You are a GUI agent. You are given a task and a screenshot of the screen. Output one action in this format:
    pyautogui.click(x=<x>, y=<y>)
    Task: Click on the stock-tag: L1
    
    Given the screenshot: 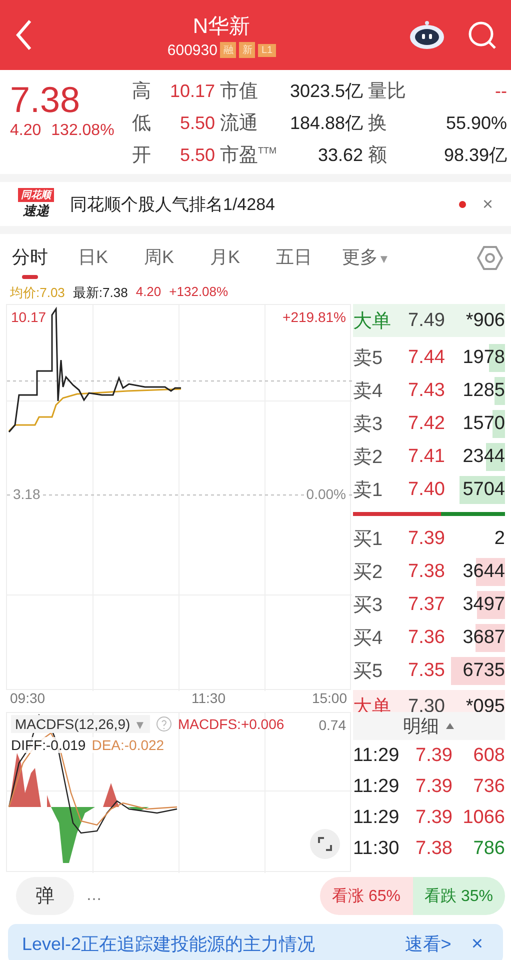 What is the action you would take?
    pyautogui.click(x=267, y=50)
    